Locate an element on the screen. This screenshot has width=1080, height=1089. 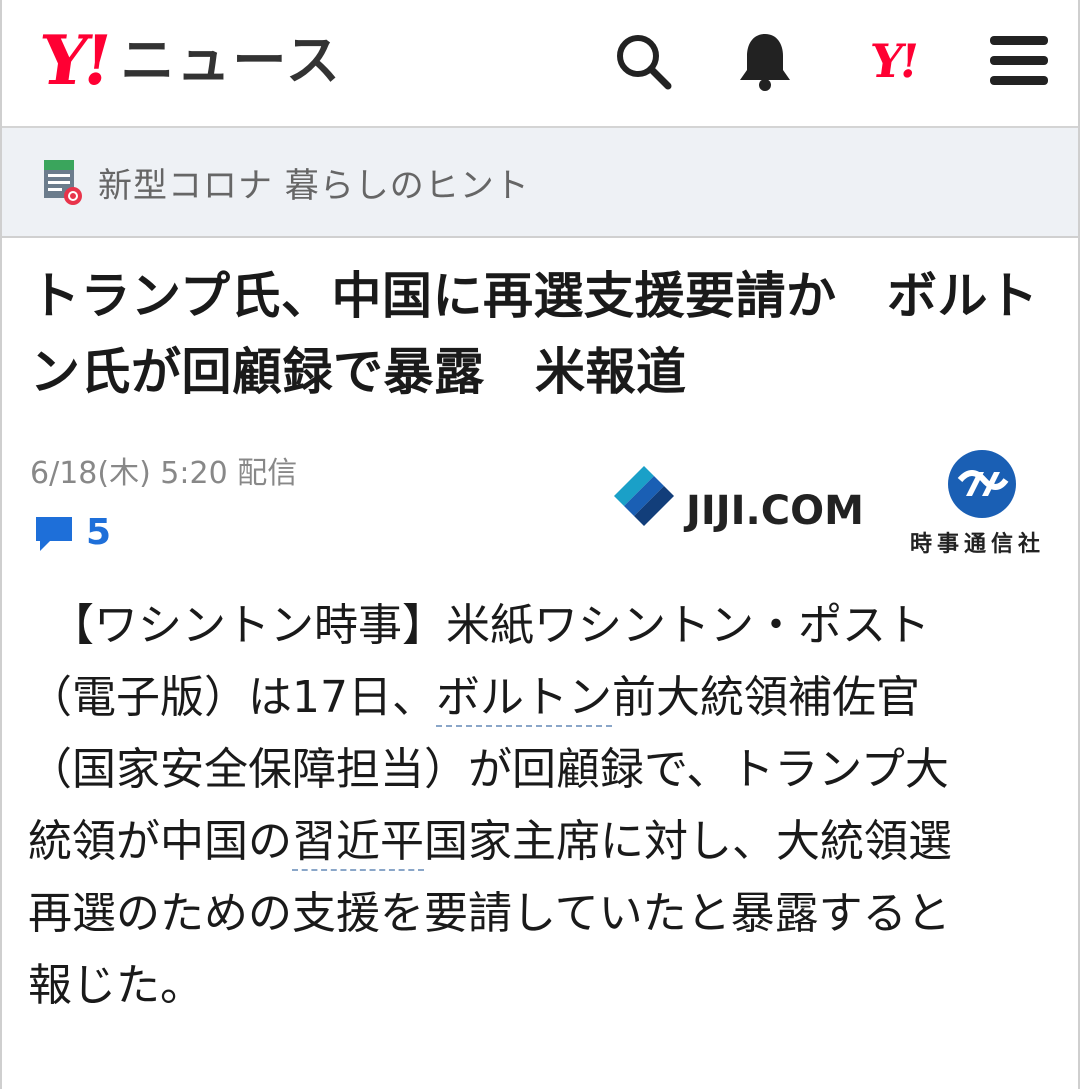
body-line: 【ワシントン時事】米紙ワシントン・ポスト is located at coordinates (543, 626).